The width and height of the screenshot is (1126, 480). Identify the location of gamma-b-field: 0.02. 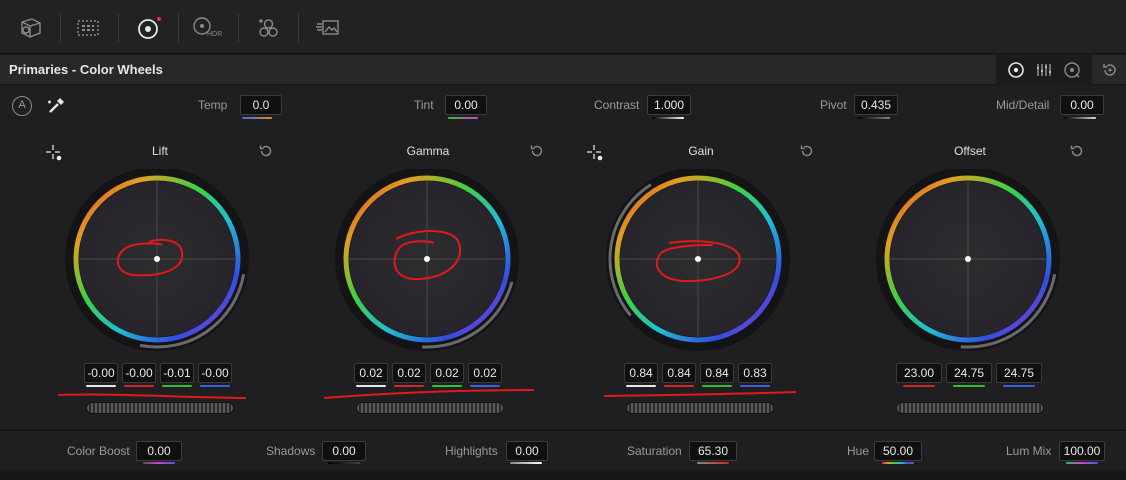
(485, 373).